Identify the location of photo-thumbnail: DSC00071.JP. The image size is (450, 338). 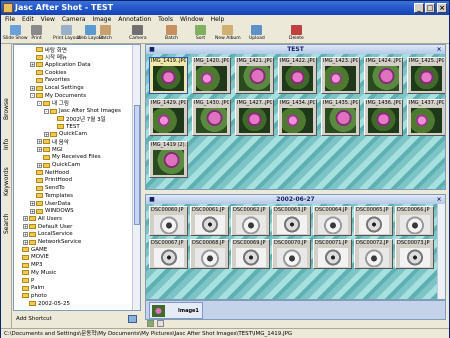
(332, 254).